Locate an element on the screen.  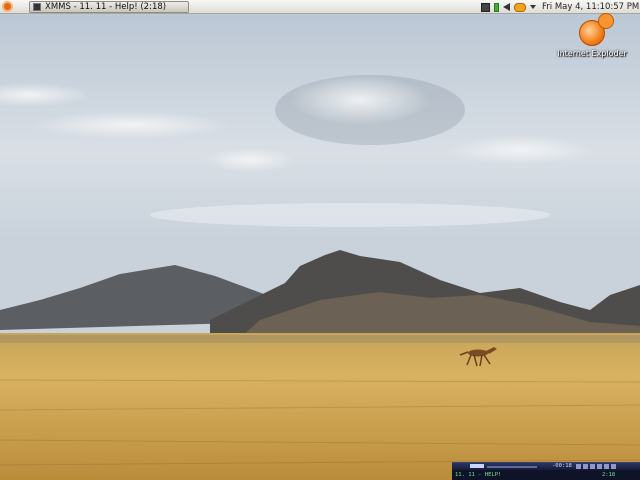
panel-clock: Fri May 4, 11:10:57 PM is located at coordinates (590, 7).